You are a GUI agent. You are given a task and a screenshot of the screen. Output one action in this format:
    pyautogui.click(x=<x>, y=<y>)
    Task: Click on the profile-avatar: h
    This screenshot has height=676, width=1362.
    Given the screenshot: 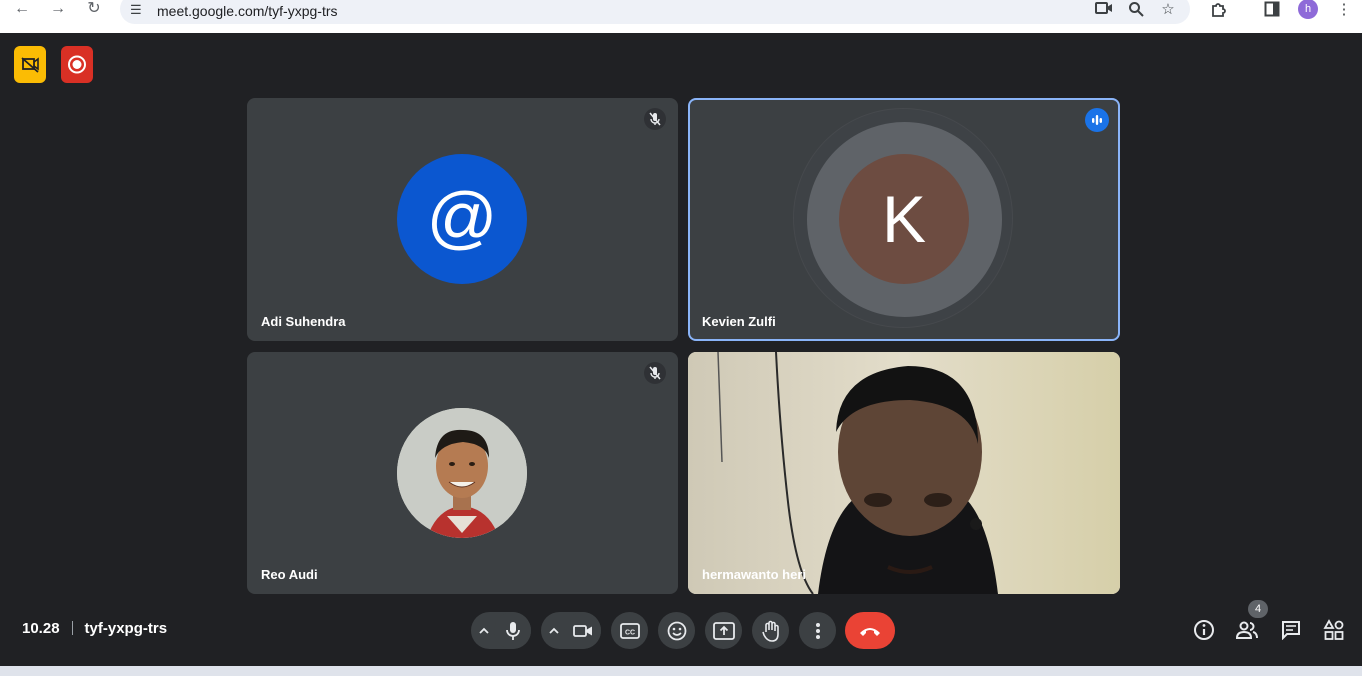 What is the action you would take?
    pyautogui.click(x=1308, y=9)
    